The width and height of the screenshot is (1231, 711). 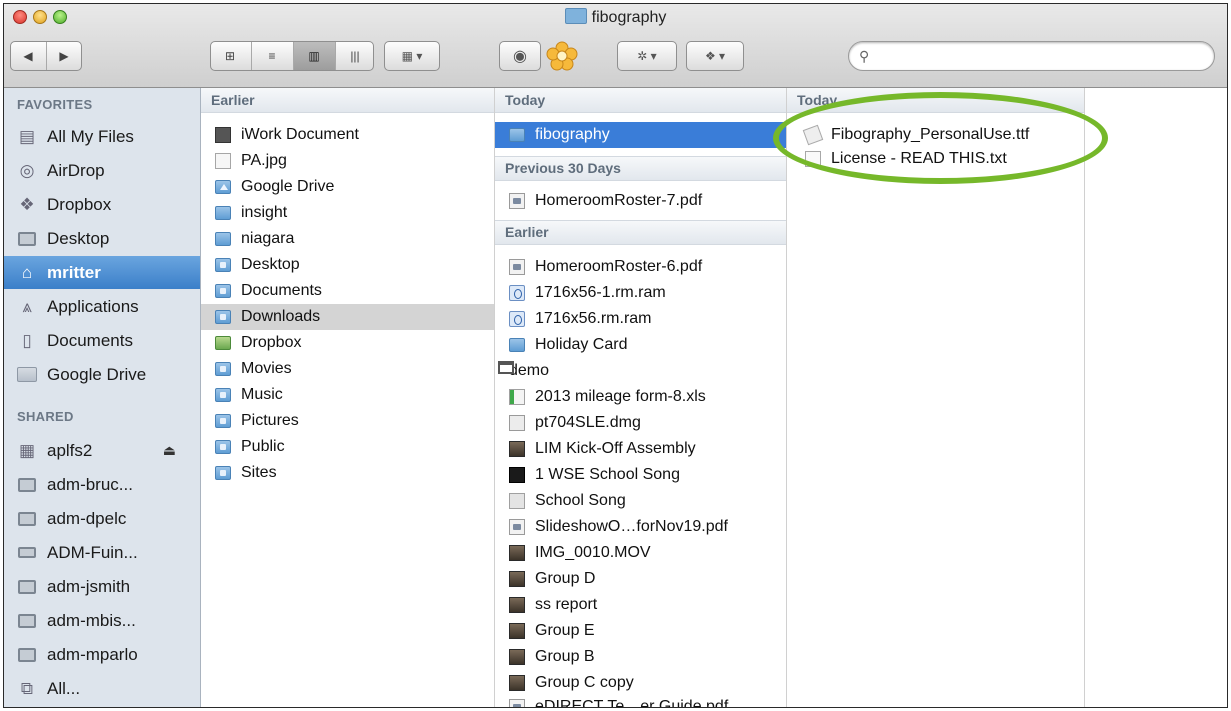 What do you see at coordinates (102, 136) in the screenshot?
I see `sidebar-item-all-my-files: ▤ All My Files` at bounding box center [102, 136].